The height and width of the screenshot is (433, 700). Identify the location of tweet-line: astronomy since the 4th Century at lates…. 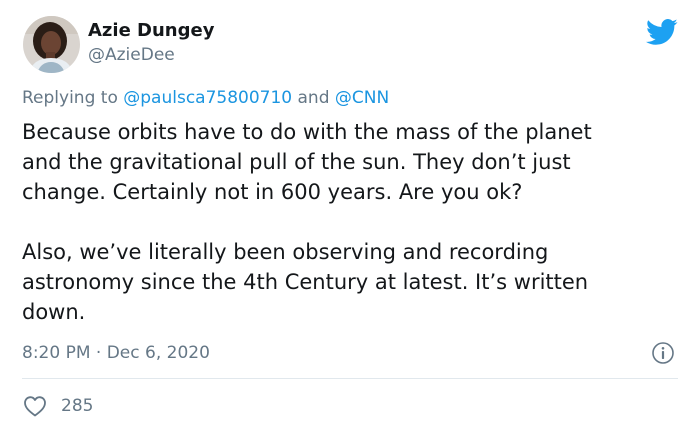
(305, 282).